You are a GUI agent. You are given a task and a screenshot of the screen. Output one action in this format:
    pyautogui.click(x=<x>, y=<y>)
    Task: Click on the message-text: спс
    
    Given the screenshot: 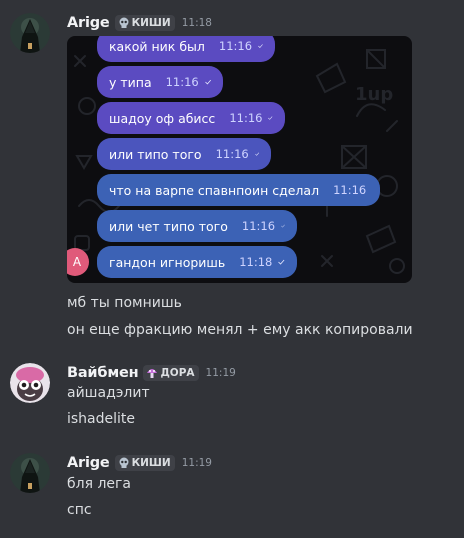 What is the action you would take?
    pyautogui.click(x=79, y=510)
    